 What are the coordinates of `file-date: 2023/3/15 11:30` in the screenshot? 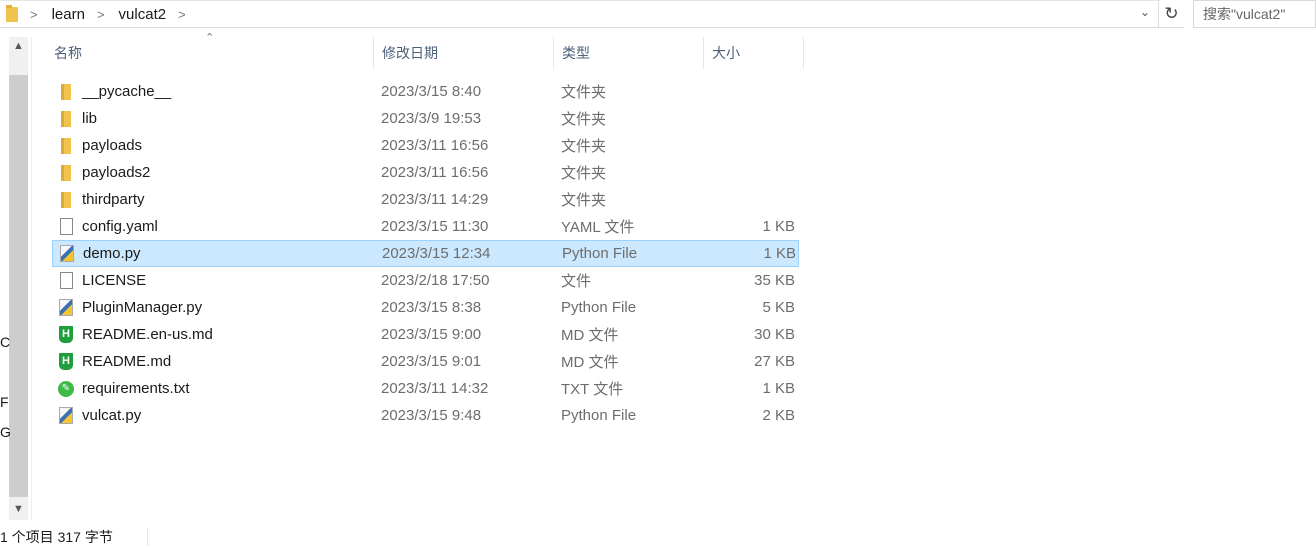 It's located at (435, 226).